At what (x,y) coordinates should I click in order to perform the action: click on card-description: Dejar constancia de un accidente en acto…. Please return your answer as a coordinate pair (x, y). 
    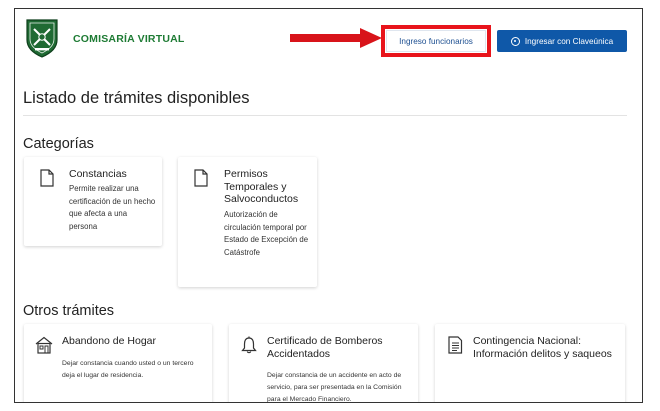
    Looking at the image, I should click on (334, 387).